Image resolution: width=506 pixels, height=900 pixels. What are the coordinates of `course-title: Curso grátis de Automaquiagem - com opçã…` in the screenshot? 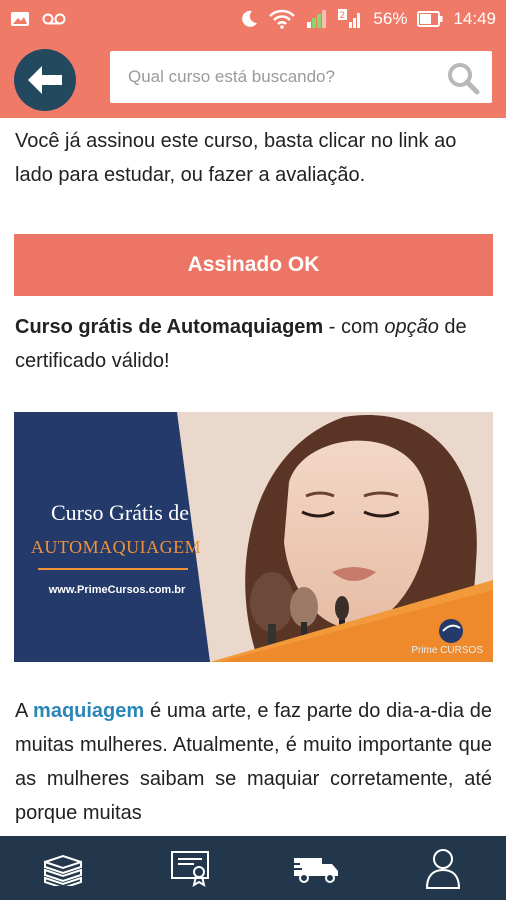 It's located at (250, 344).